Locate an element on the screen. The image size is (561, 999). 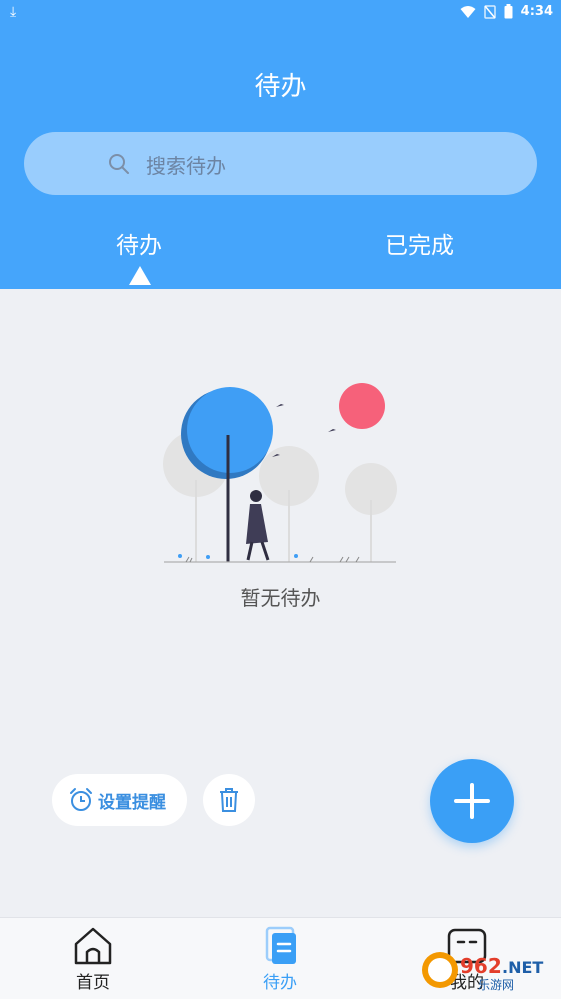
nav-item-home: 首页 is located at coordinates (93, 959).